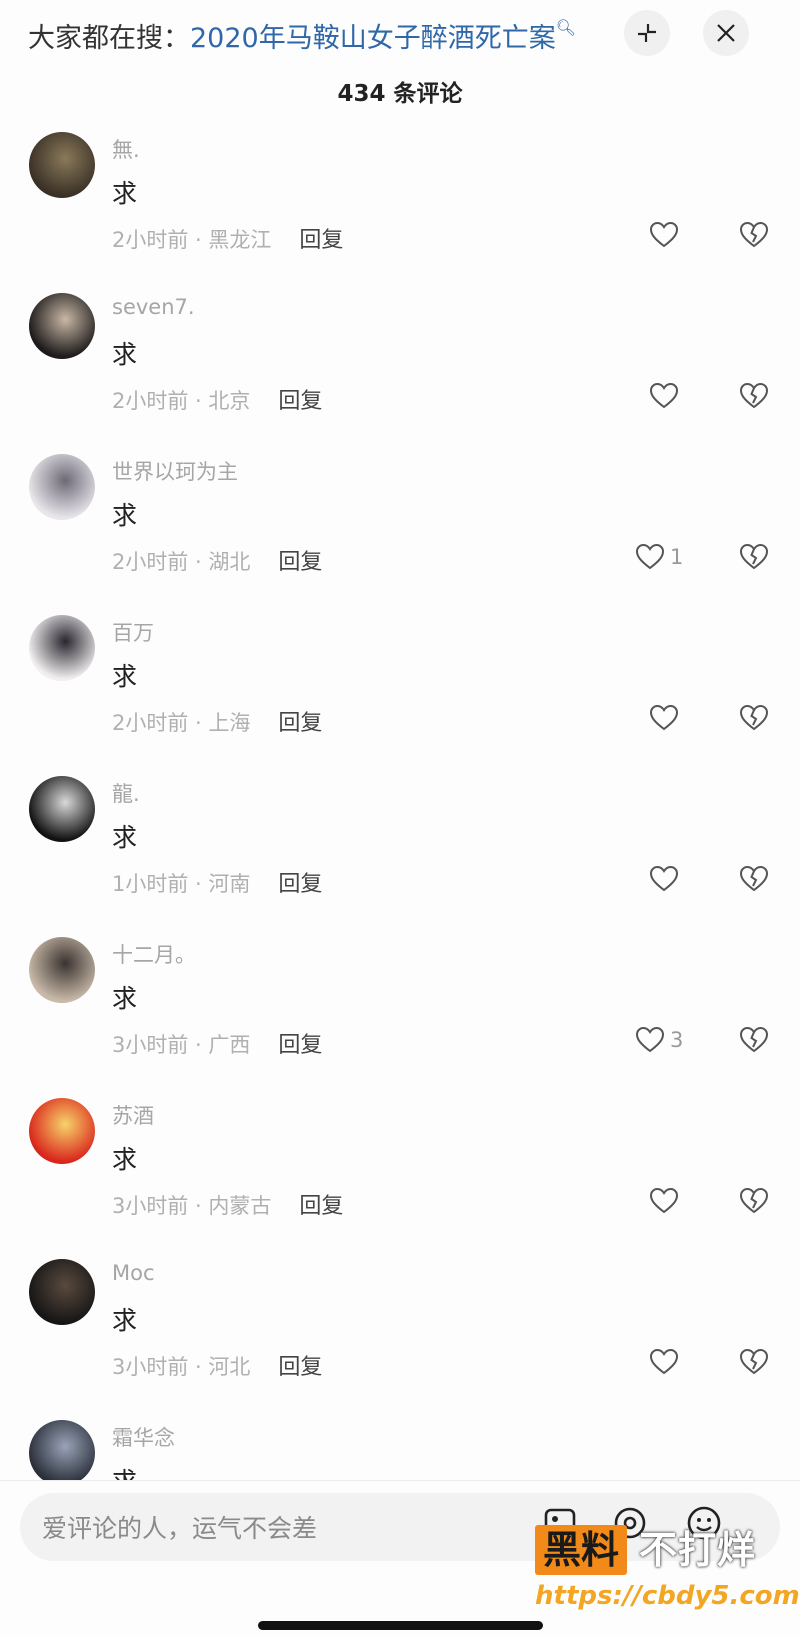 This screenshot has width=800, height=1636. I want to click on comment-count: 434 条评论, so click(400, 94).